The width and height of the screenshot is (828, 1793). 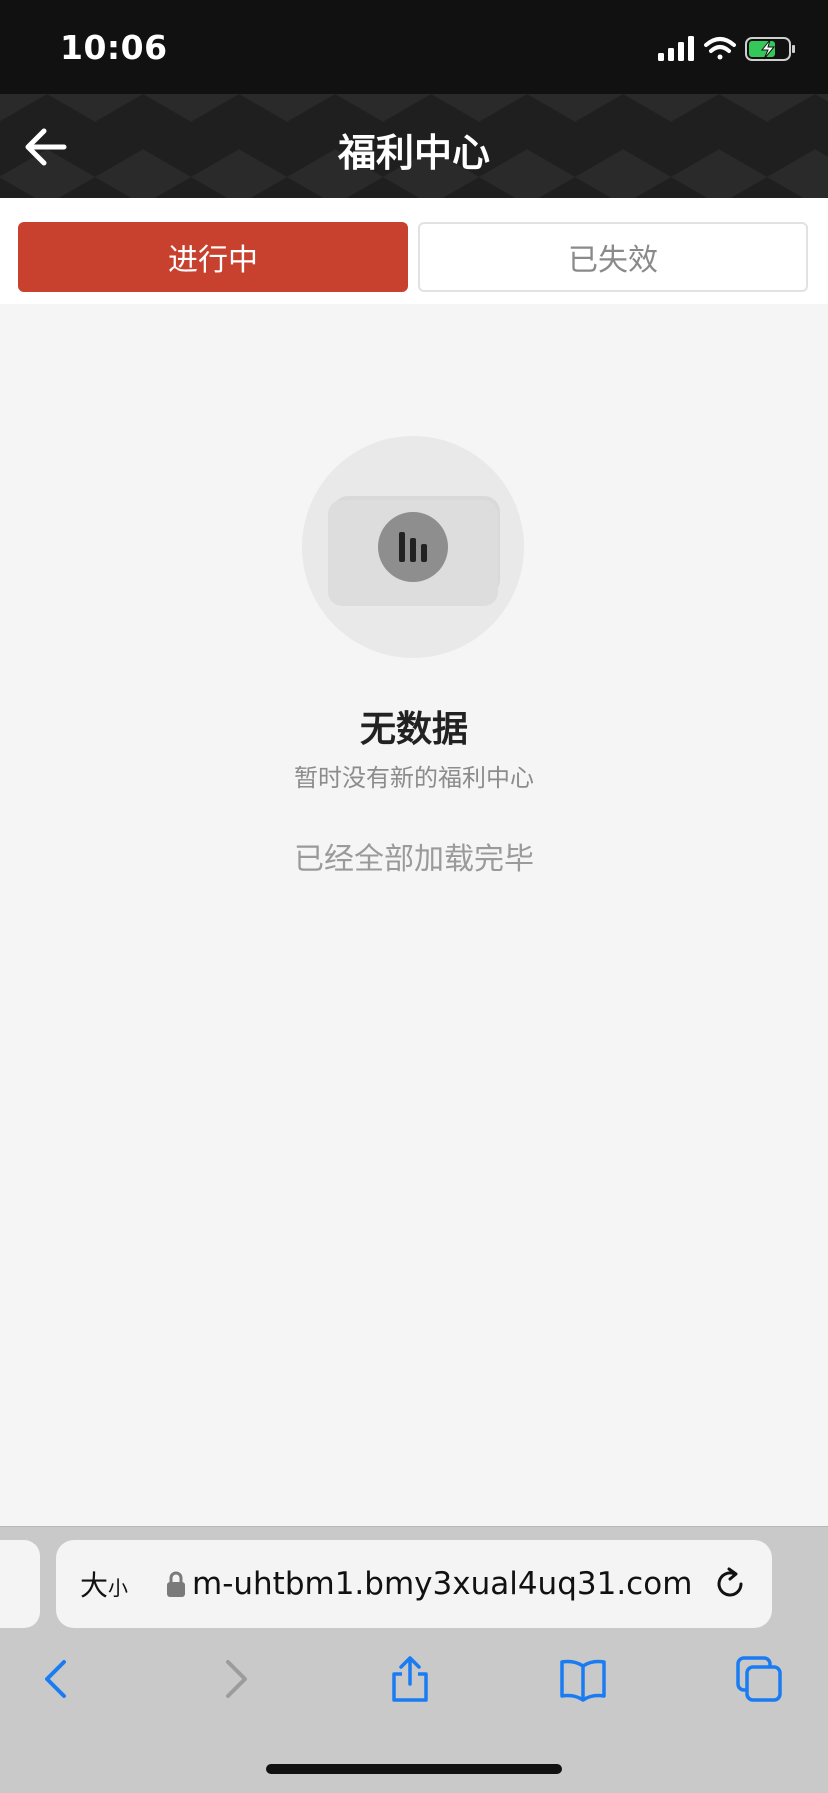 I want to click on nav-bar: 福利中心, so click(x=414, y=146).